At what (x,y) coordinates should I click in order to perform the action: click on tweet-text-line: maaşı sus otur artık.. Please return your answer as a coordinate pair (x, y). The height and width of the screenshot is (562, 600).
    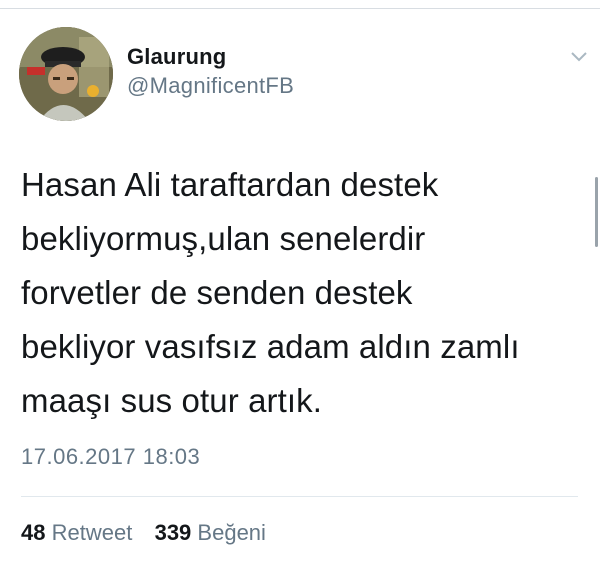
    Looking at the image, I should click on (172, 400).